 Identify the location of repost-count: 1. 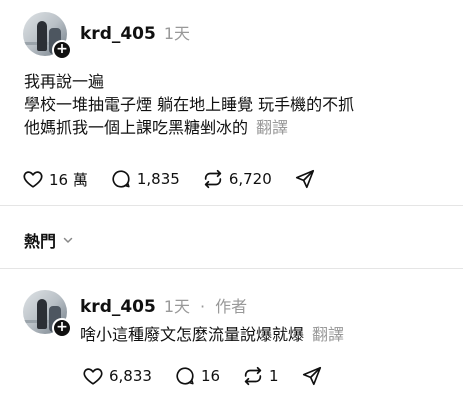
(274, 376).